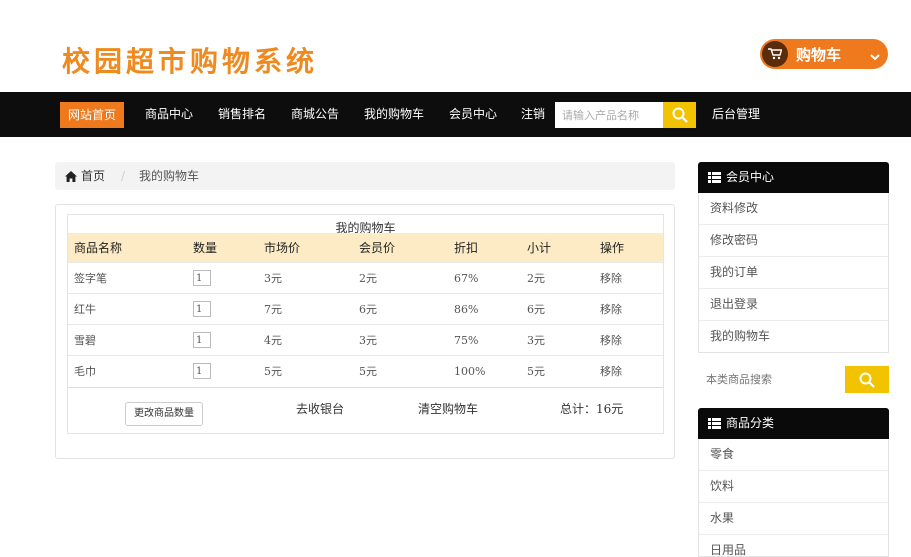  Describe the element at coordinates (750, 177) in the screenshot. I see `member-center-title: 会员中心` at that location.